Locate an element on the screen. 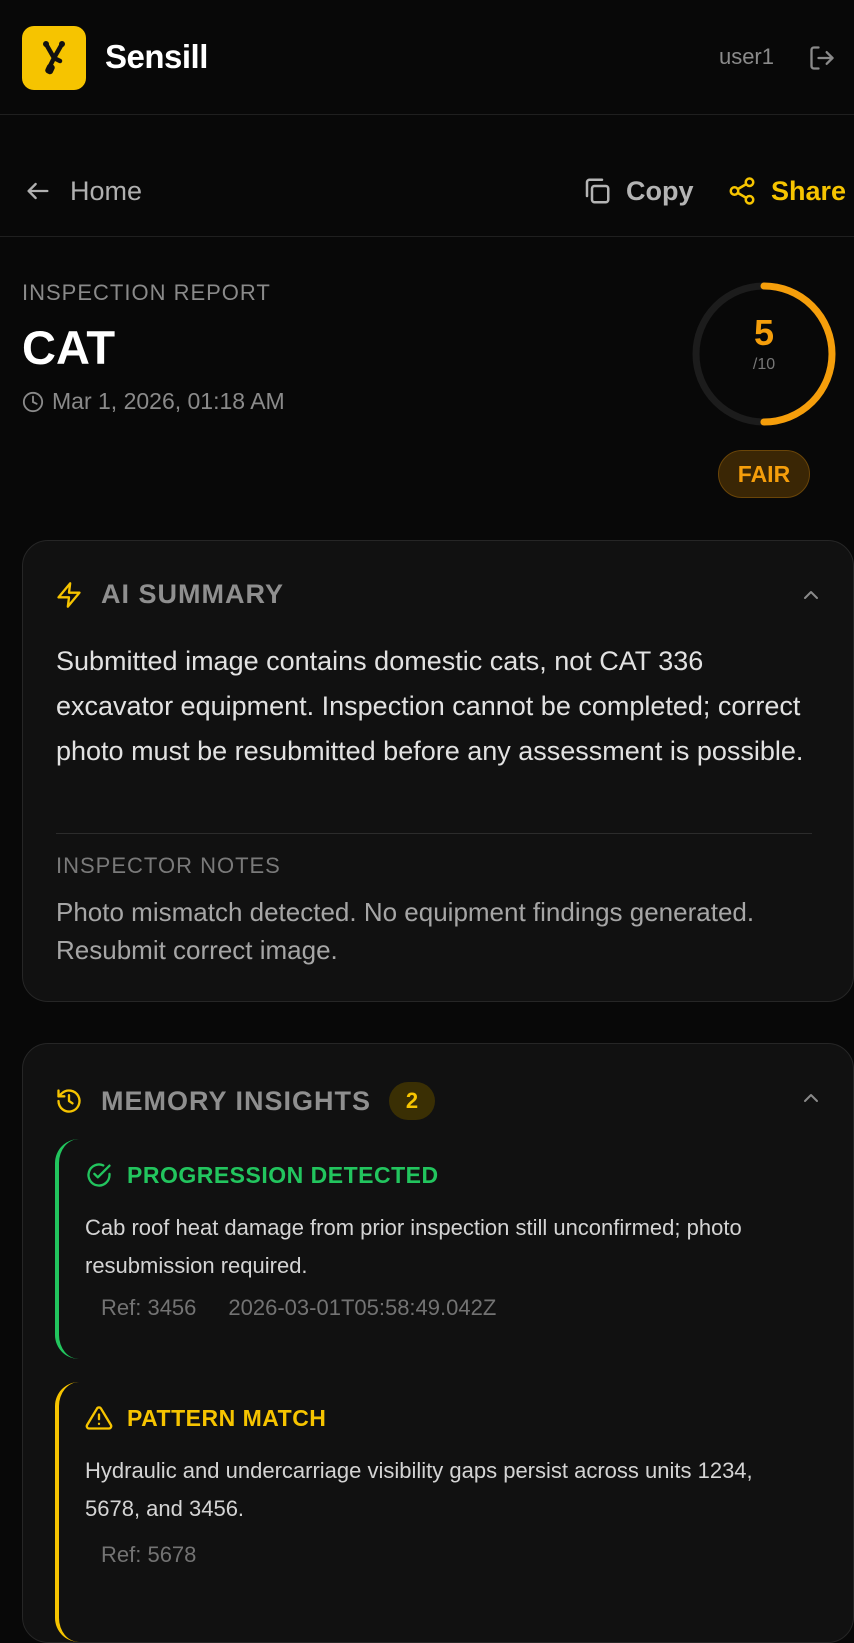 This screenshot has height=1643, width=854. copy-icon is located at coordinates (597, 191).